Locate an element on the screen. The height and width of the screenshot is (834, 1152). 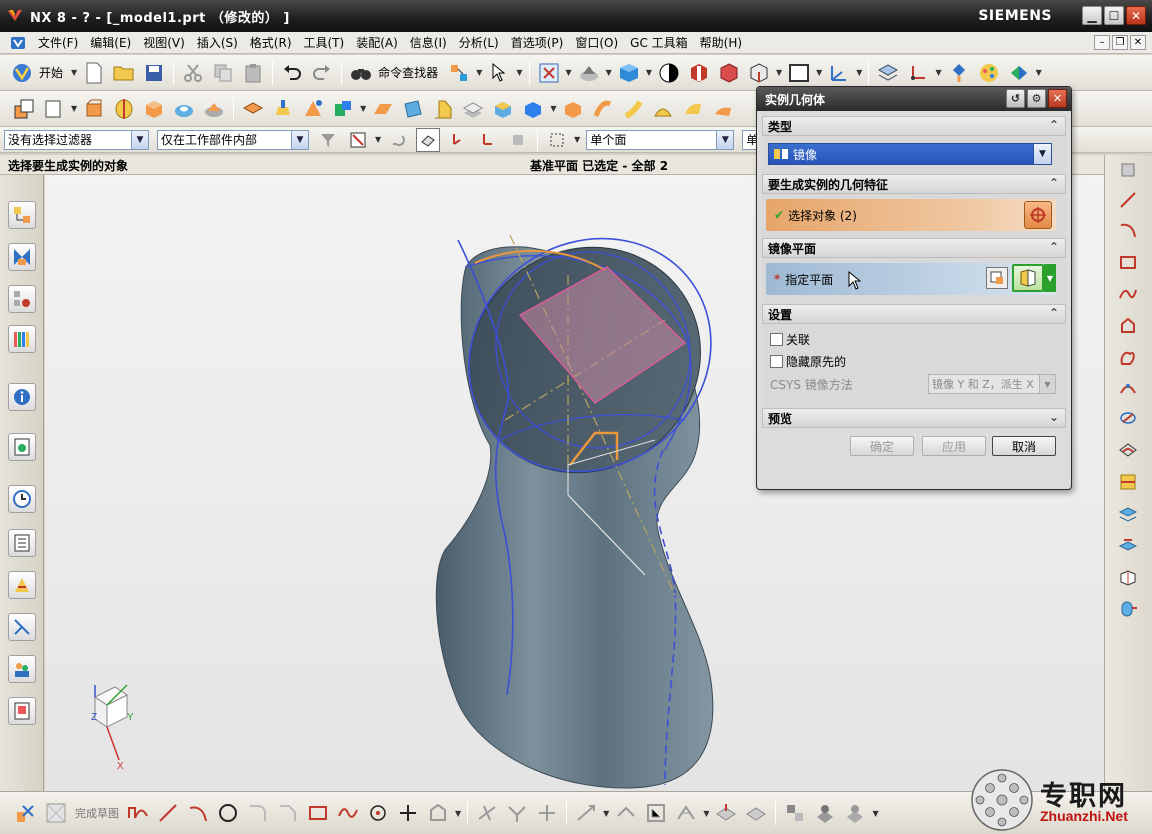
snap-icon is located at coordinates (459, 73).